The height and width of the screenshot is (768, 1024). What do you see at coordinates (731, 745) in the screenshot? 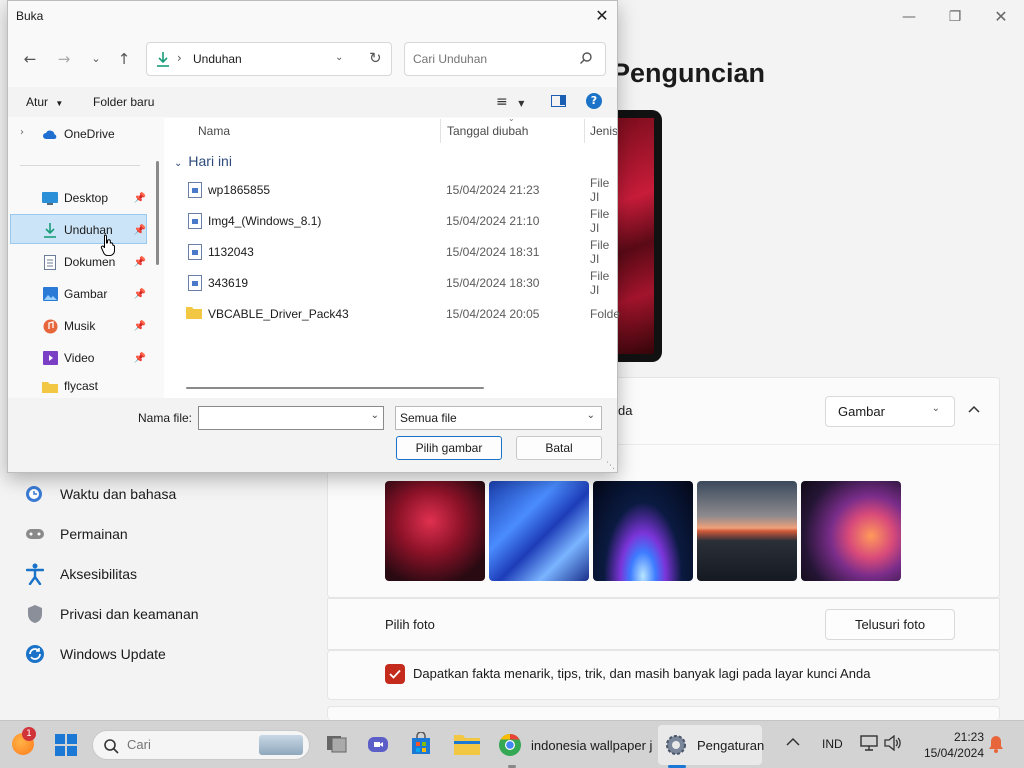
I see `taskbar-app-label: Pengaturan` at bounding box center [731, 745].